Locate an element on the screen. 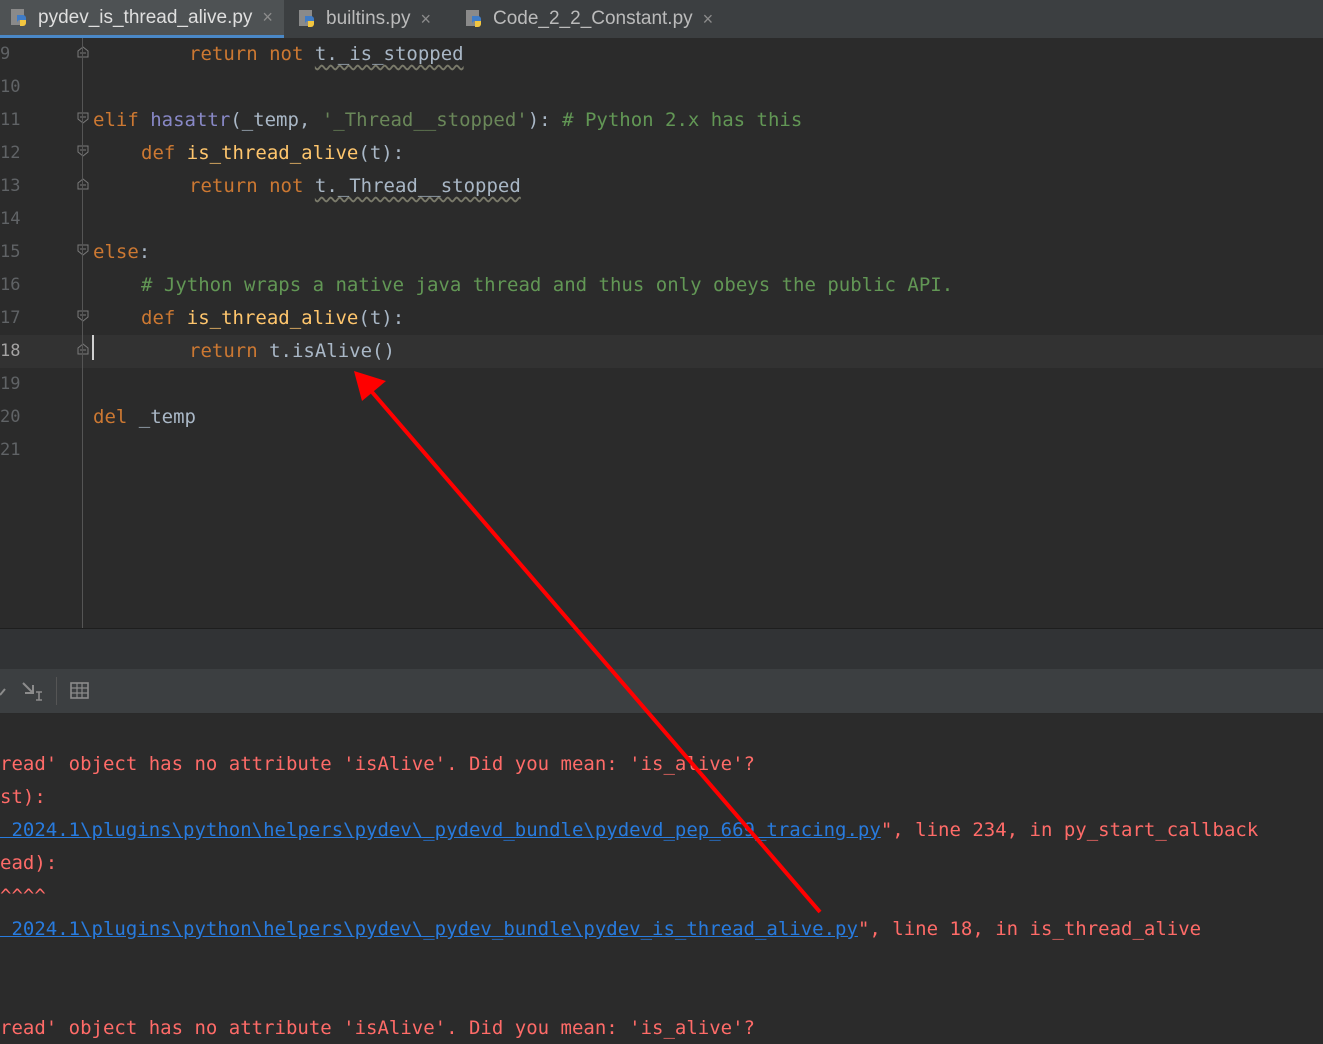 Image resolution: width=1323 pixels, height=1044 pixels. console-text: ", line 234, in py_start_callback is located at coordinates (1069, 830).